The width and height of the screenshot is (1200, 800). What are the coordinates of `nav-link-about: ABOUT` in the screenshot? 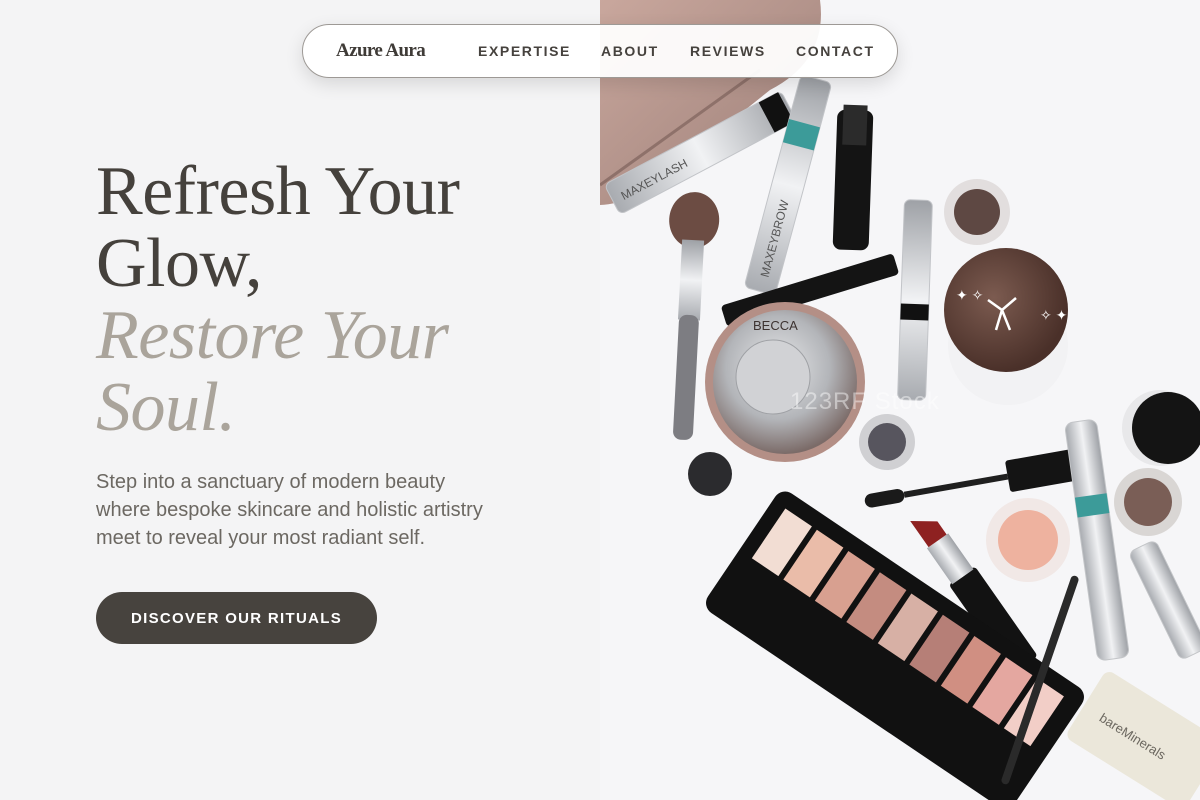 It's located at (630, 51).